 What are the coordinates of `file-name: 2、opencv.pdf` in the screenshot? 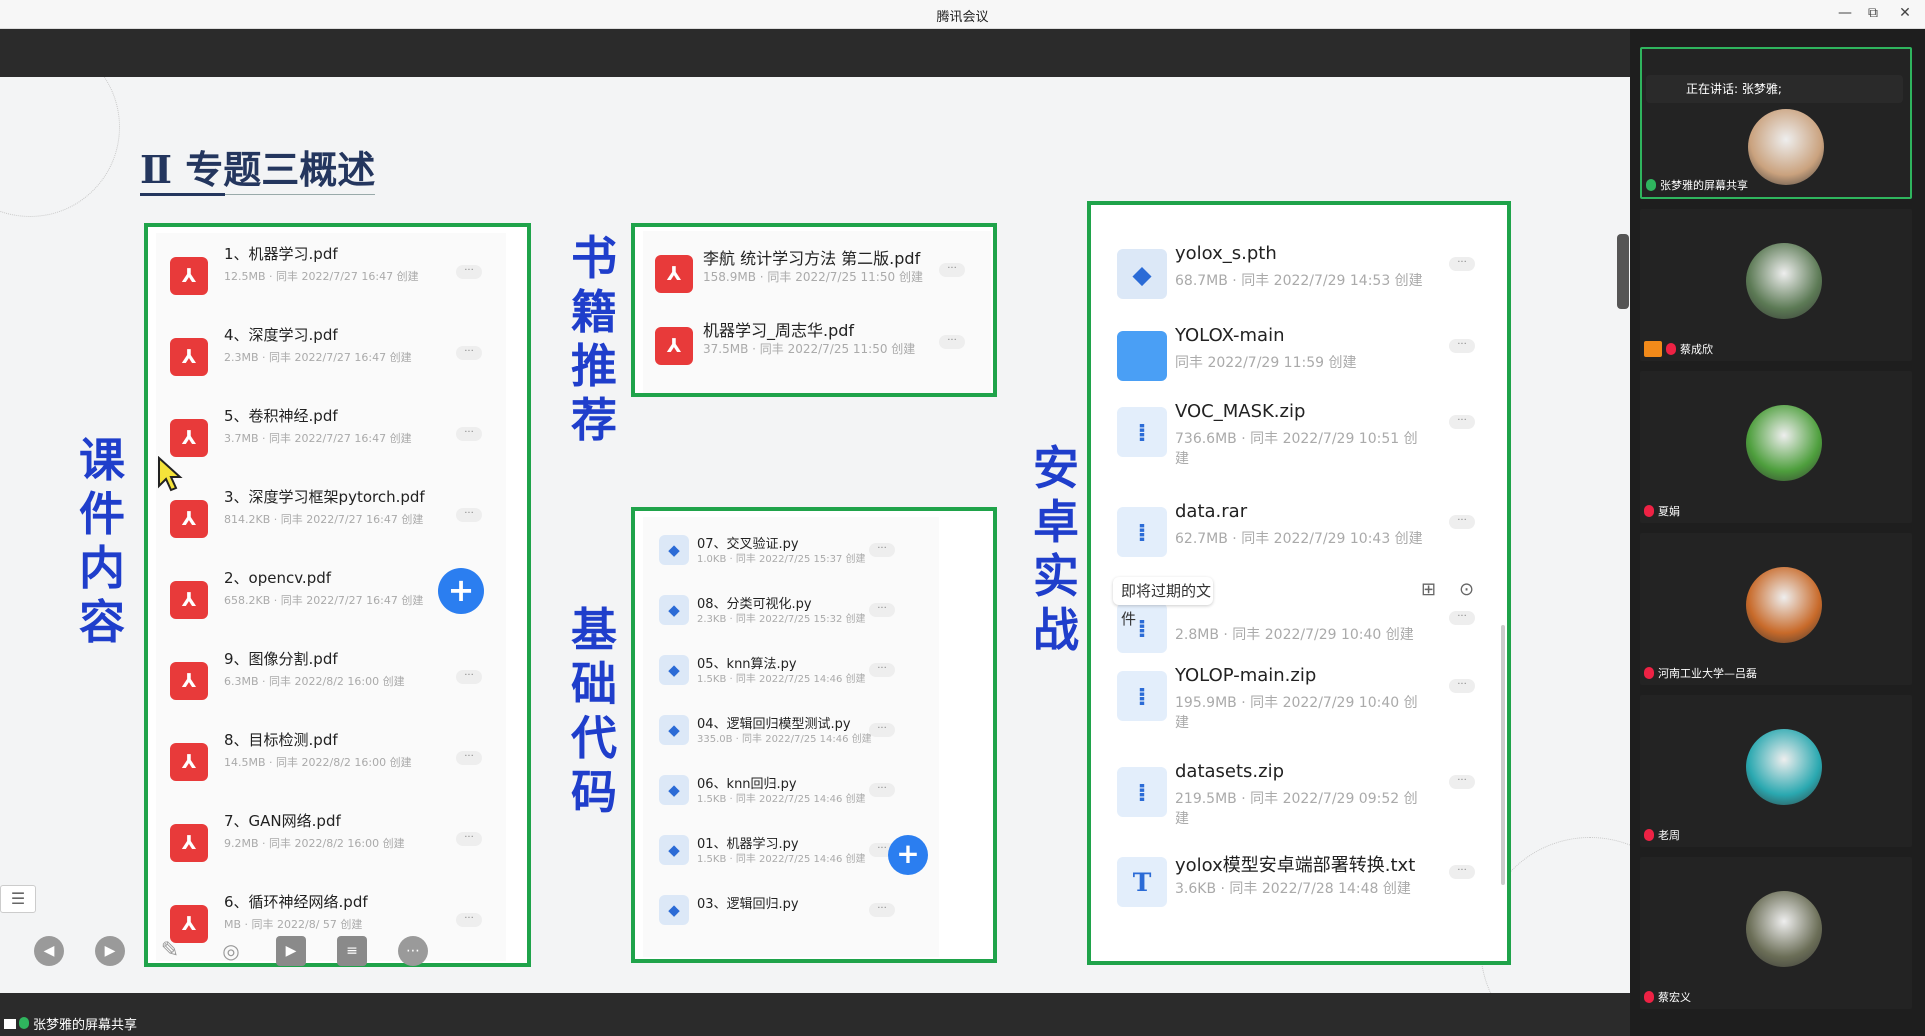 It's located at (278, 578).